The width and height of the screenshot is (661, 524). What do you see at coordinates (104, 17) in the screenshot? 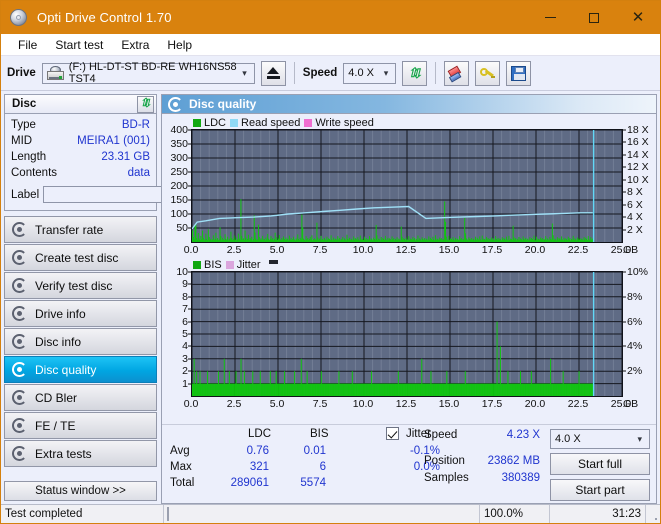
I see `window-title: Opti Drive Control 1.70` at bounding box center [104, 17].